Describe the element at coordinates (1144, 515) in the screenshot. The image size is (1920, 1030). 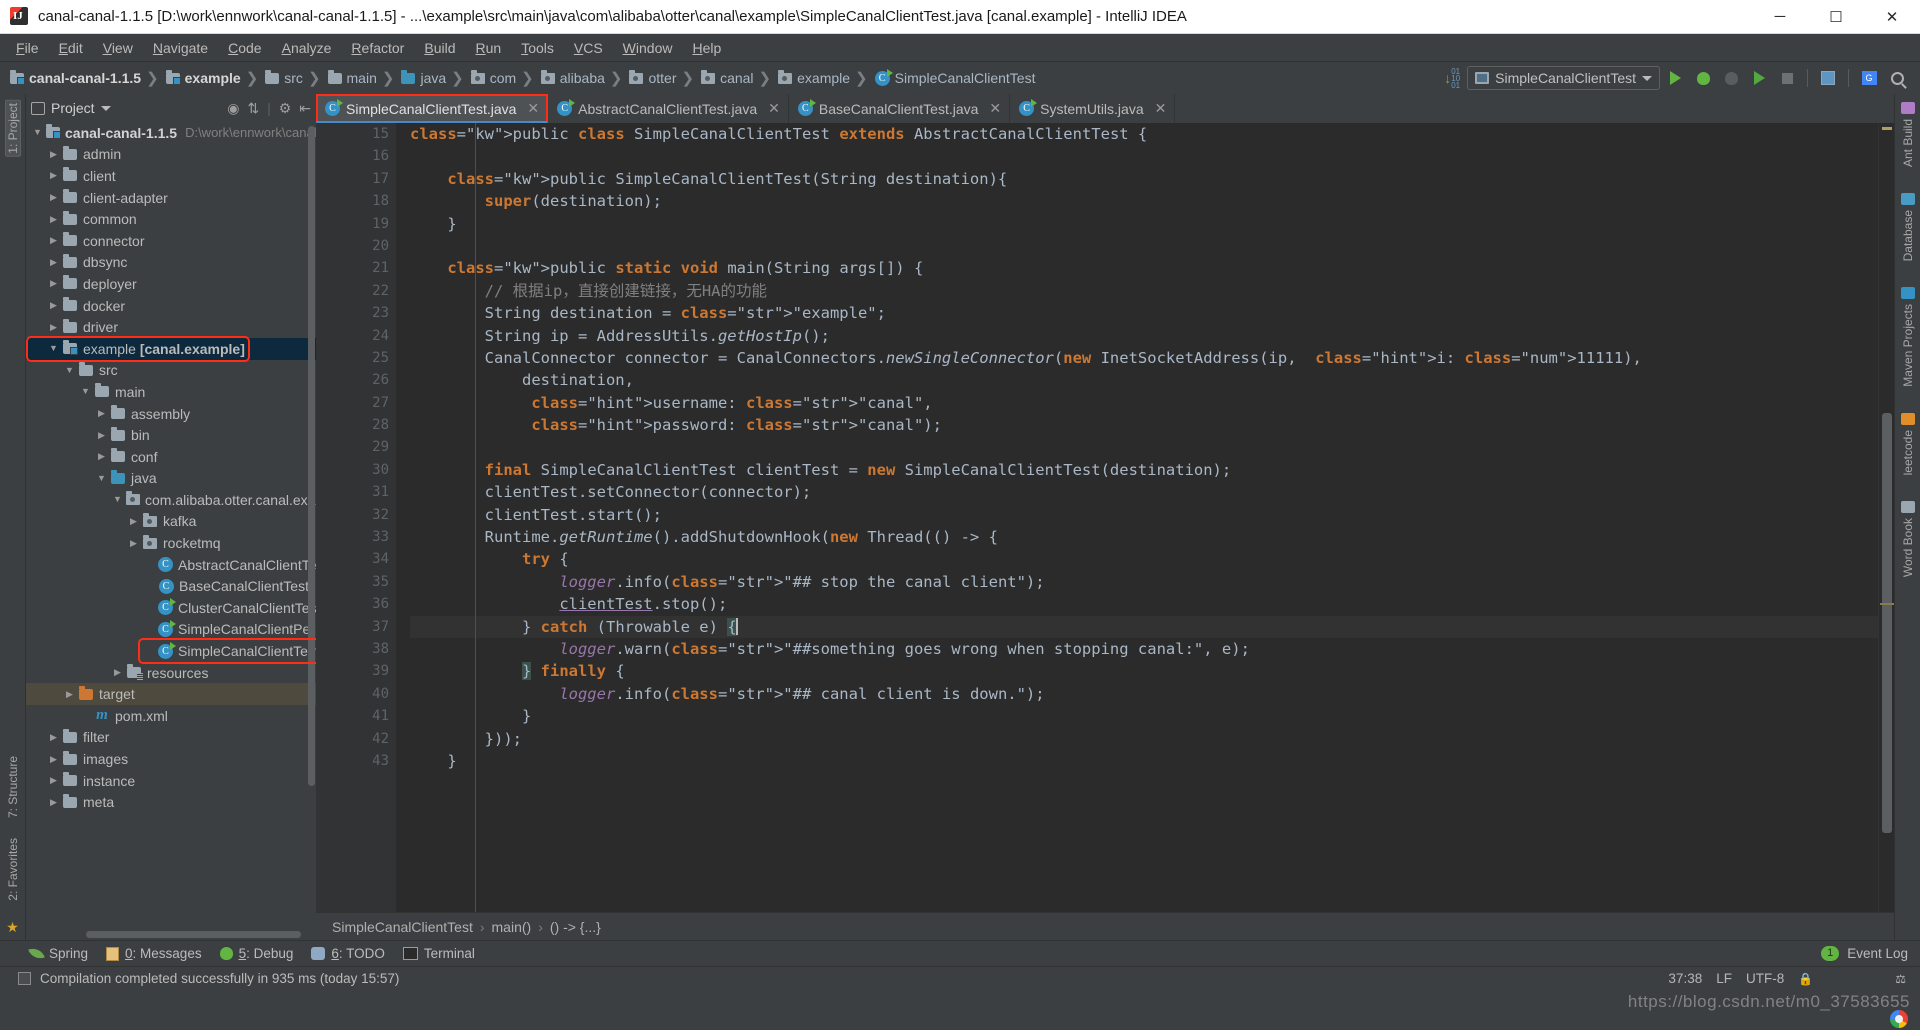
I see `code-line-32: clientTest.start();` at that location.